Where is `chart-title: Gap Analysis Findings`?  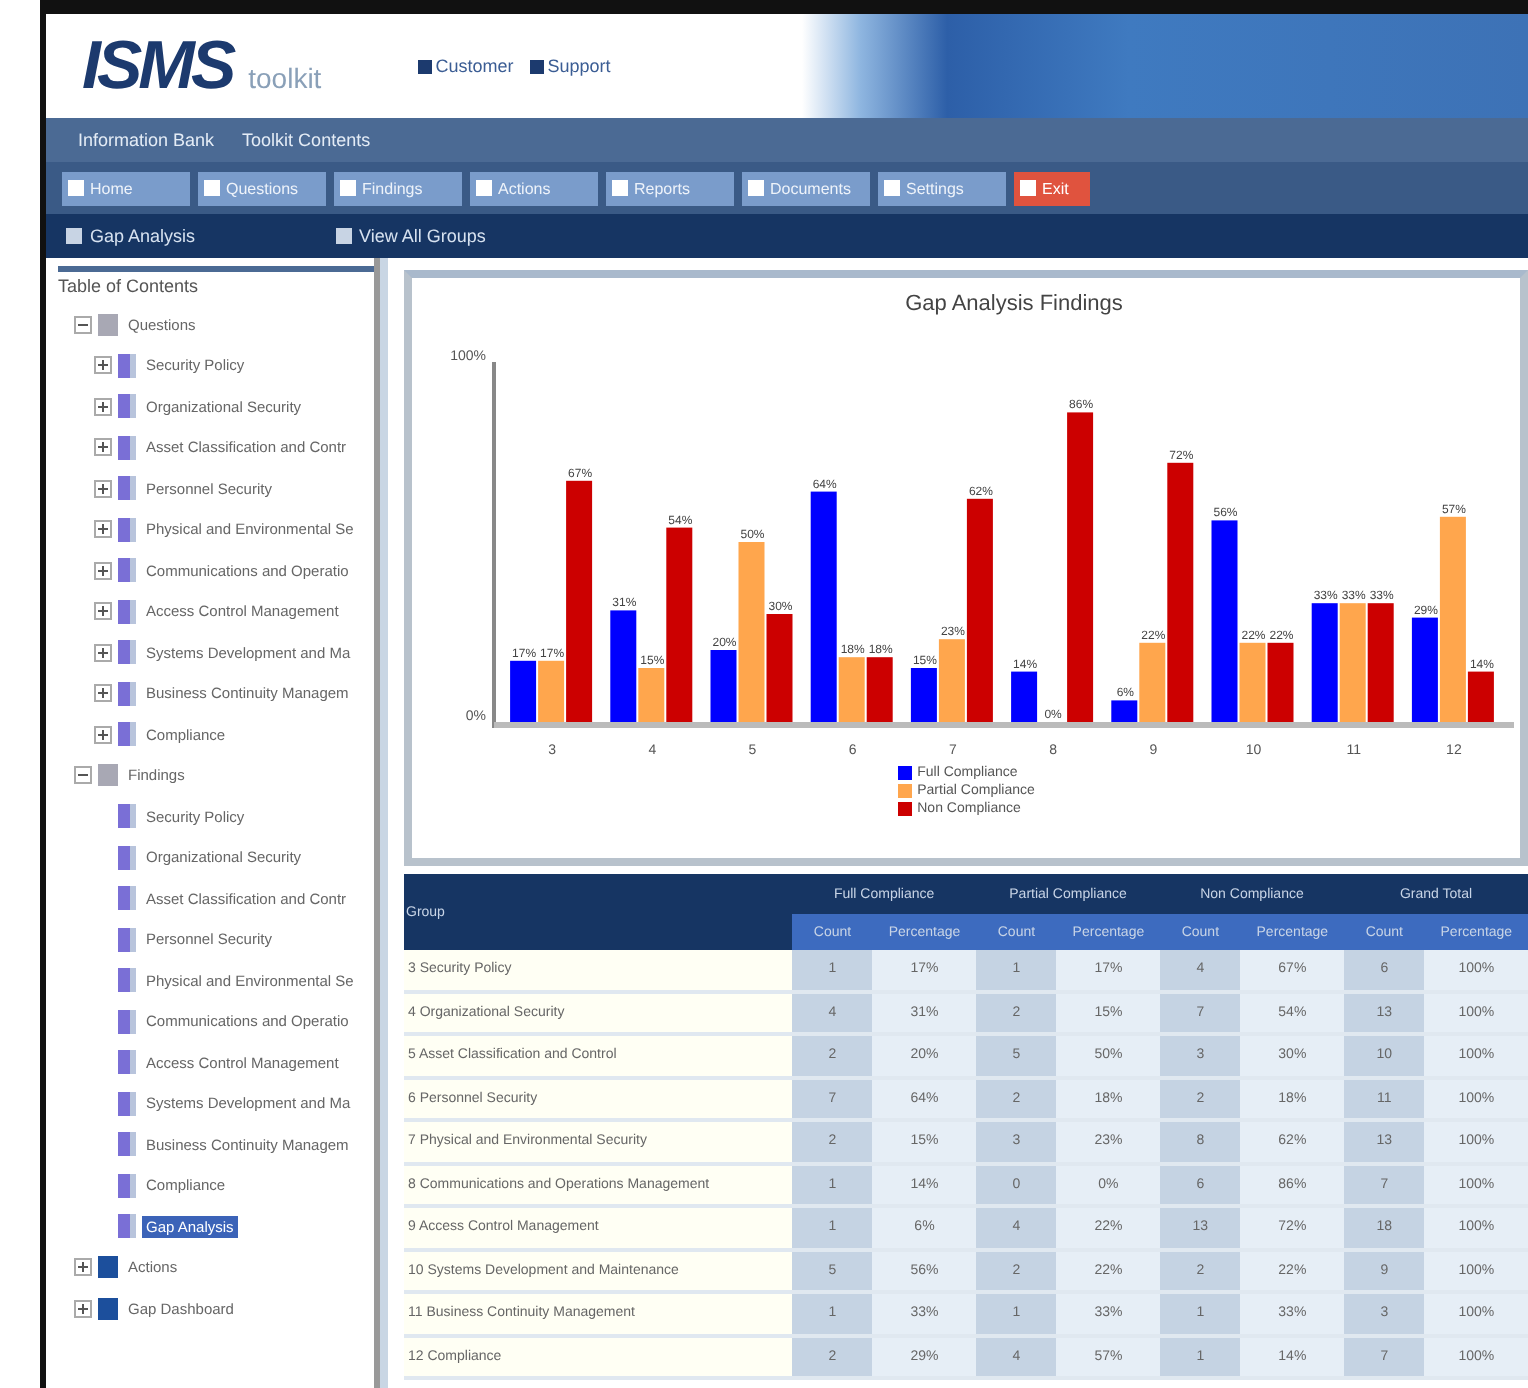
chart-title: Gap Analysis Findings is located at coordinates (1014, 304).